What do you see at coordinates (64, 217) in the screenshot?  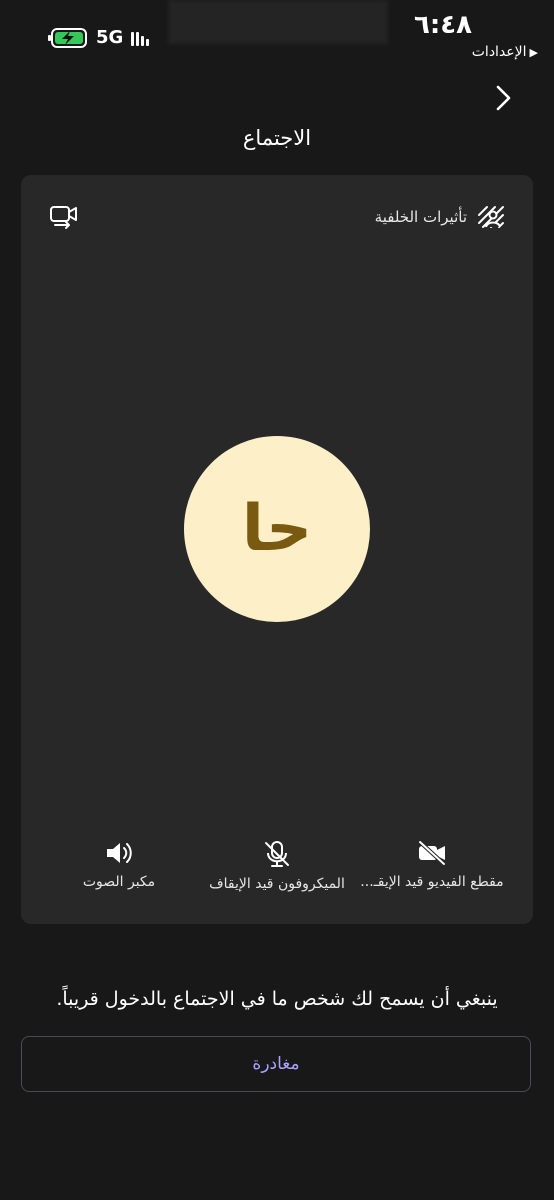 I see `switch-camera-icon` at bounding box center [64, 217].